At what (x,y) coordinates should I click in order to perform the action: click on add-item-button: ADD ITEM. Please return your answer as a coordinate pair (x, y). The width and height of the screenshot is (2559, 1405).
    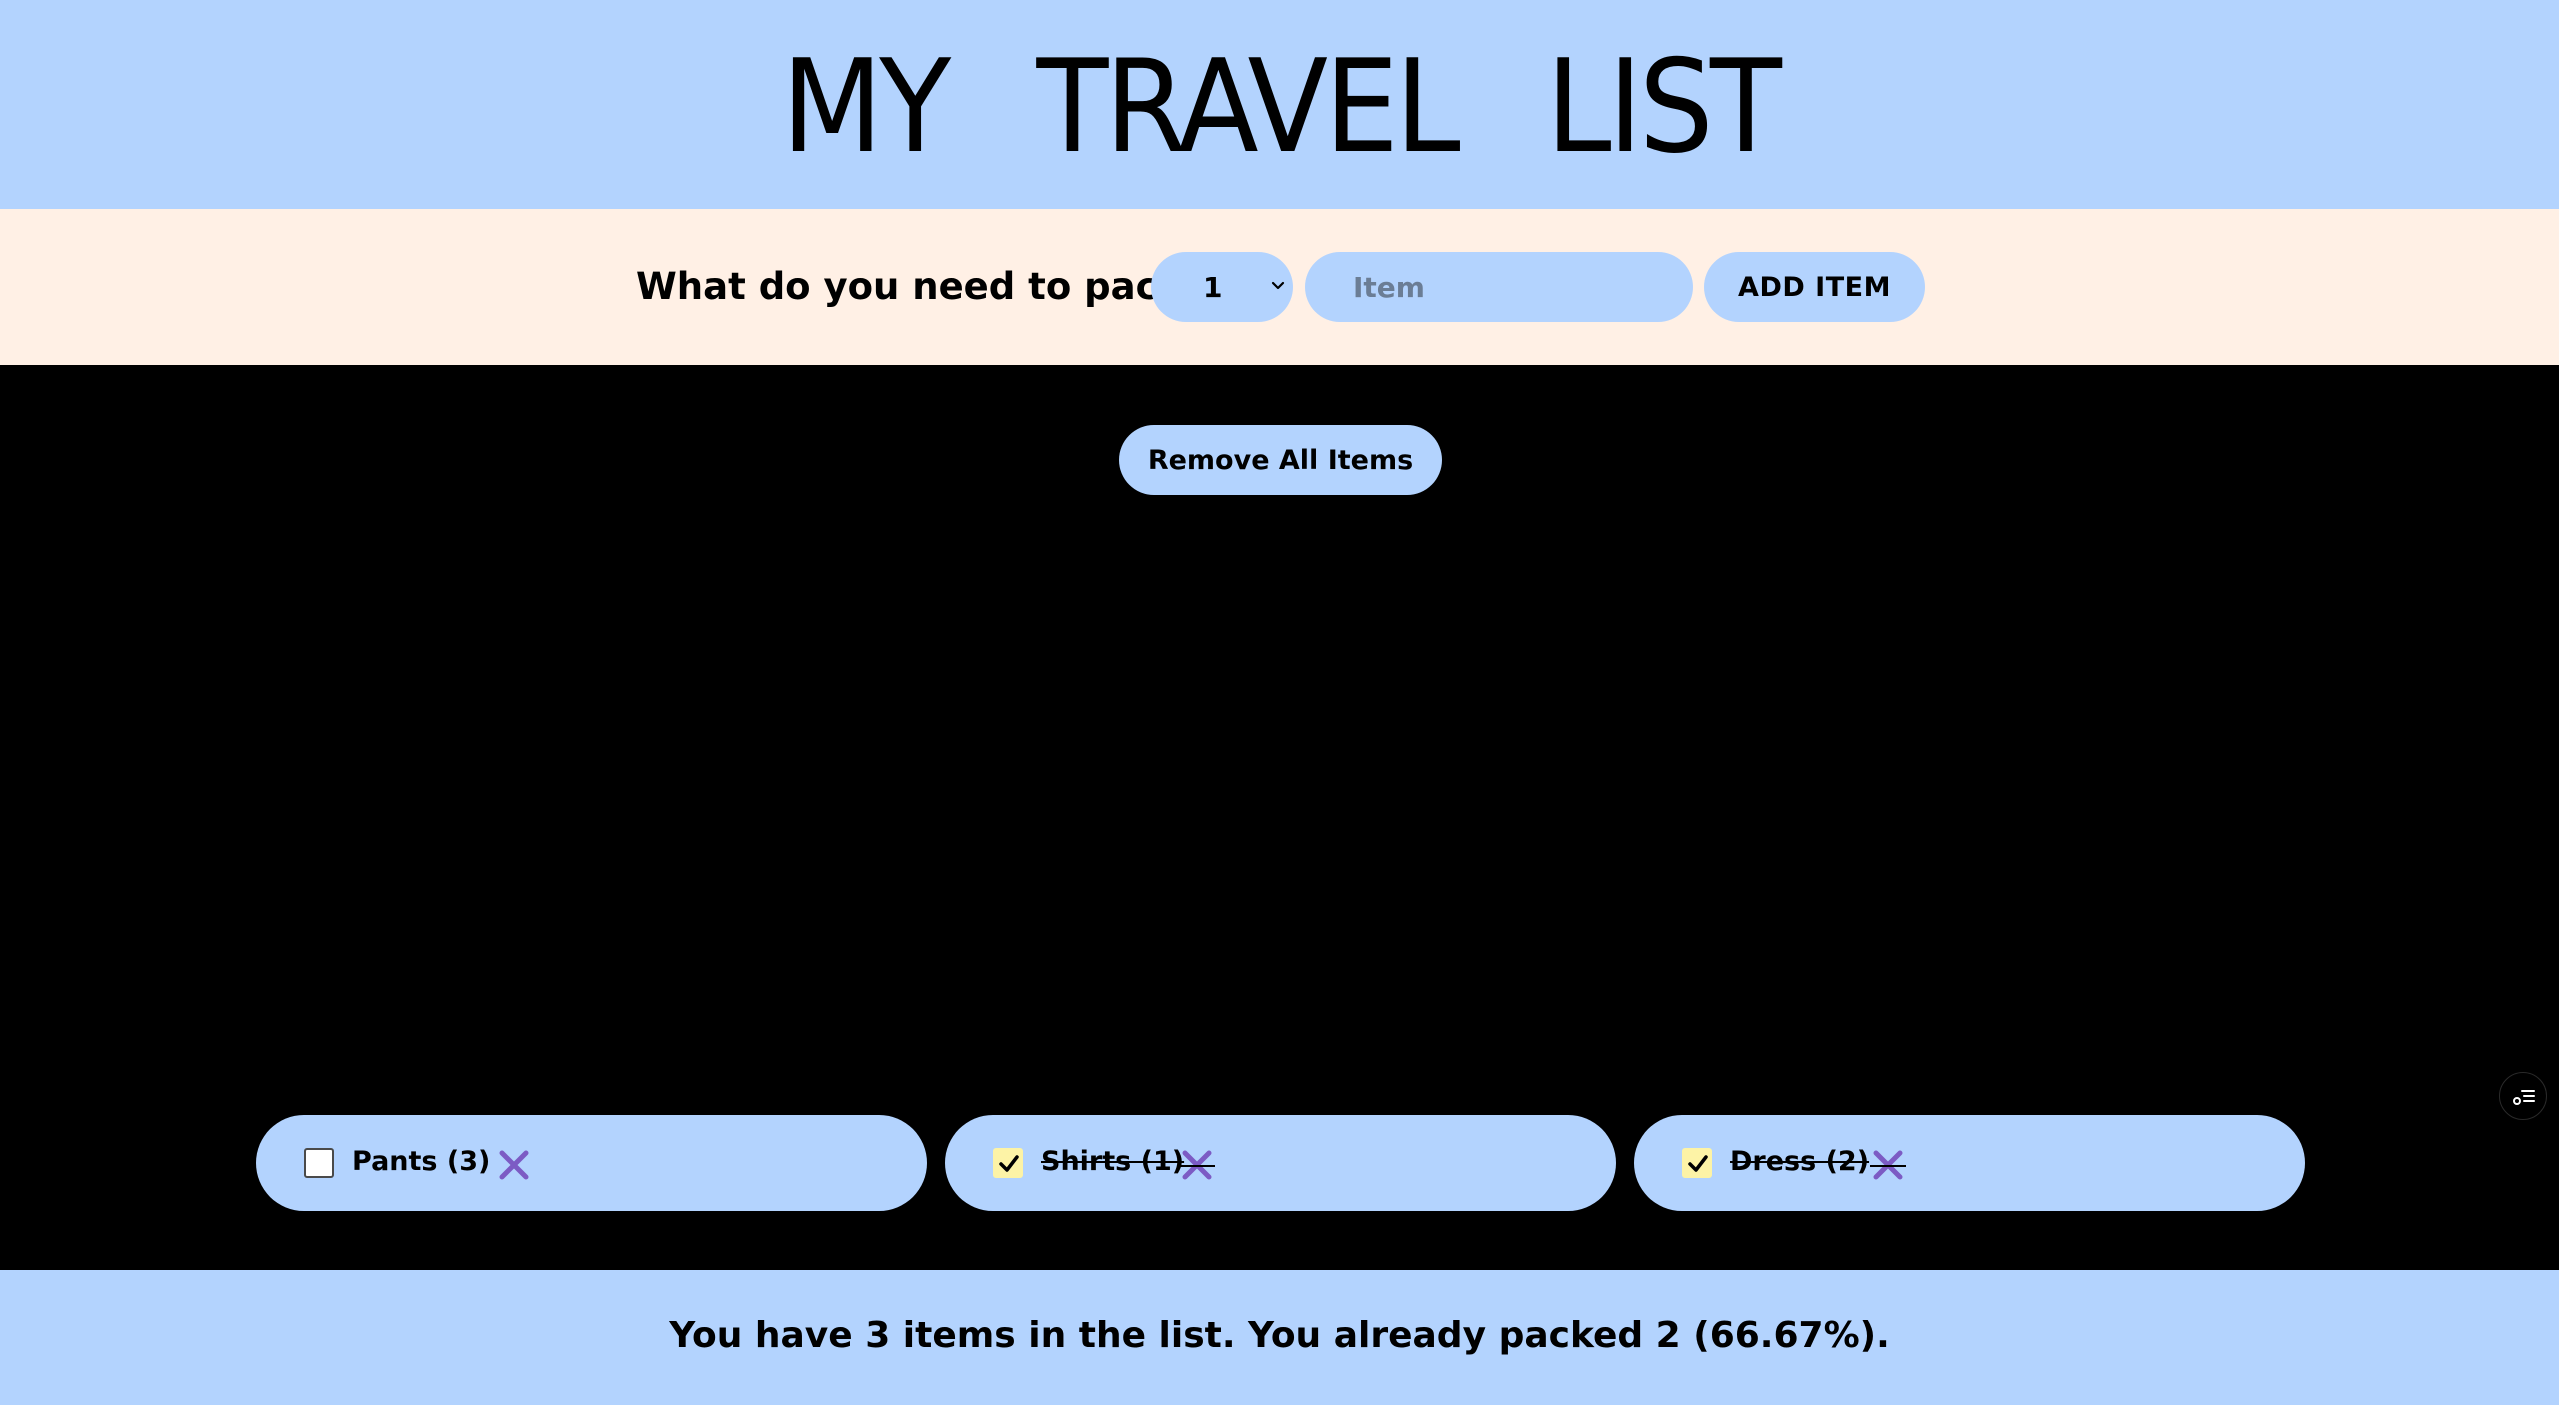
    Looking at the image, I should click on (1814, 287).